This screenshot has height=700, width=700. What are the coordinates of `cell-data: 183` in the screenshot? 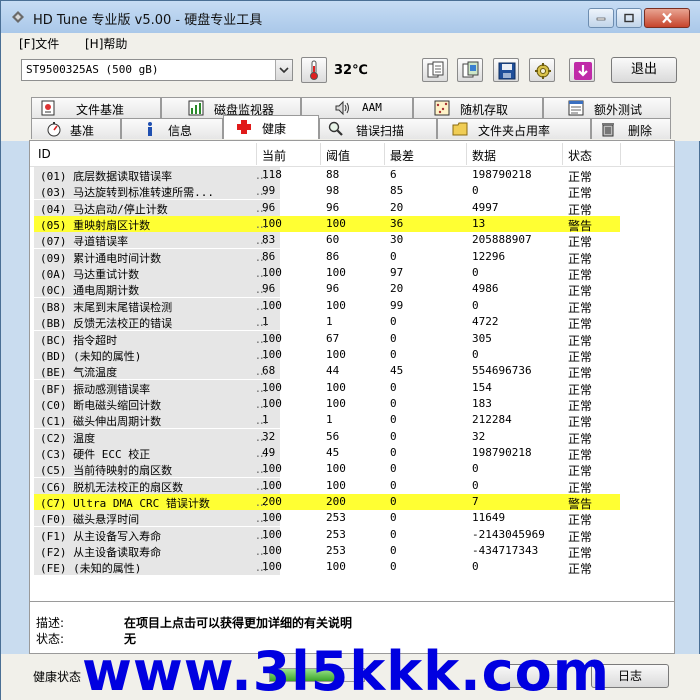 It's located at (482, 403).